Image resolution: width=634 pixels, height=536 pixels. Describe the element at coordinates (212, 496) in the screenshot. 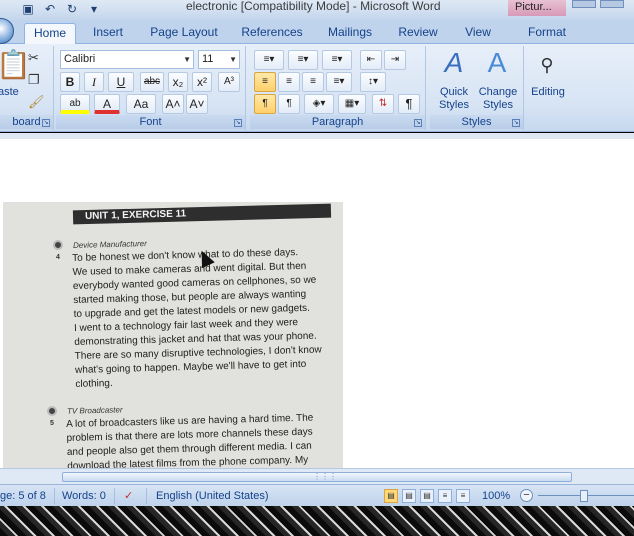

I see `language-indicator: English (United States)` at that location.